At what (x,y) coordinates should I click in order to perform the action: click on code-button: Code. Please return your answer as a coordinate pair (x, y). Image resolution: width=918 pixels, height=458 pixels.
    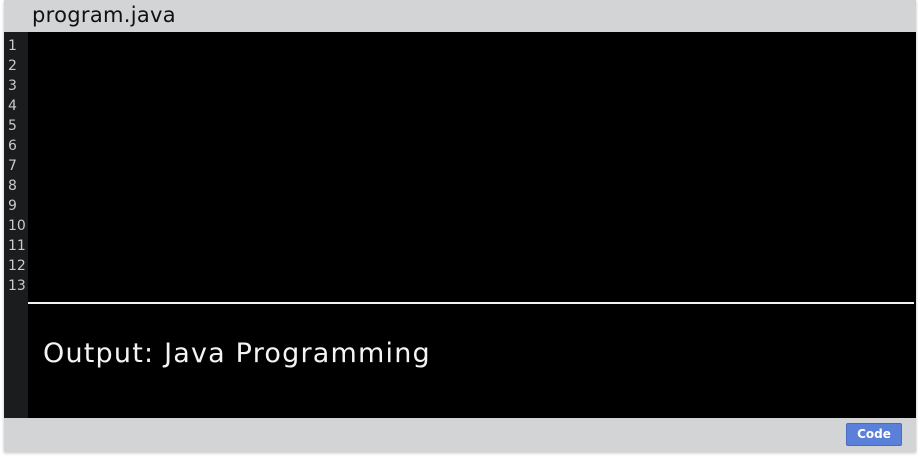
    Looking at the image, I should click on (874, 434).